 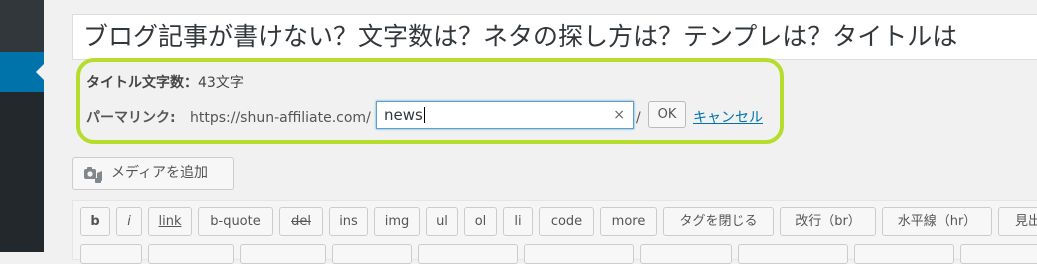 I want to click on quicktag-del-button: del, so click(x=301, y=221).